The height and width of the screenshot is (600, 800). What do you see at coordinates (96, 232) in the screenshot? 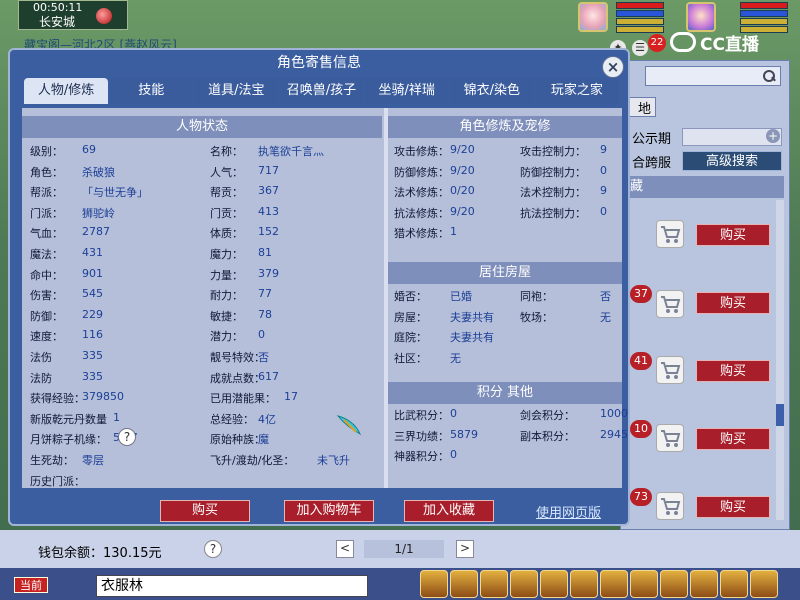
I see `status-value: 2787` at bounding box center [96, 232].